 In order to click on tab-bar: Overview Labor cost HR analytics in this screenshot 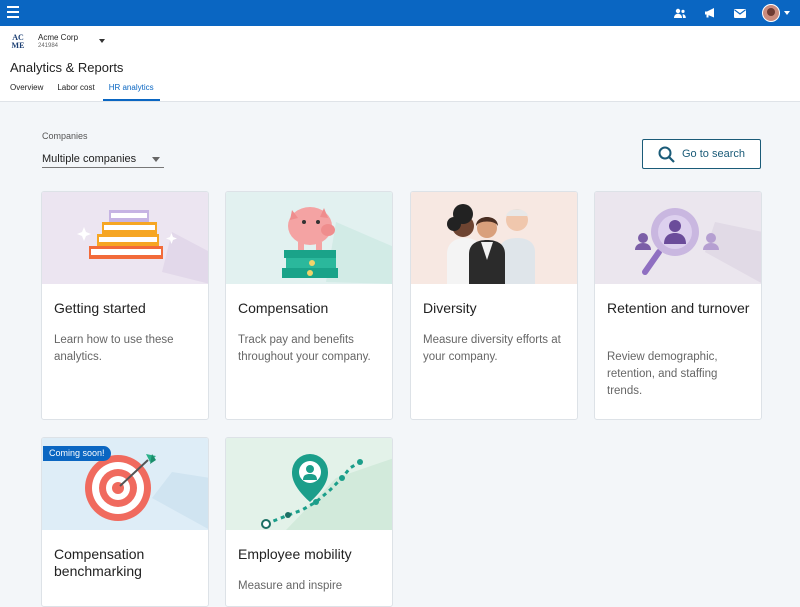, I will do `click(88, 92)`.